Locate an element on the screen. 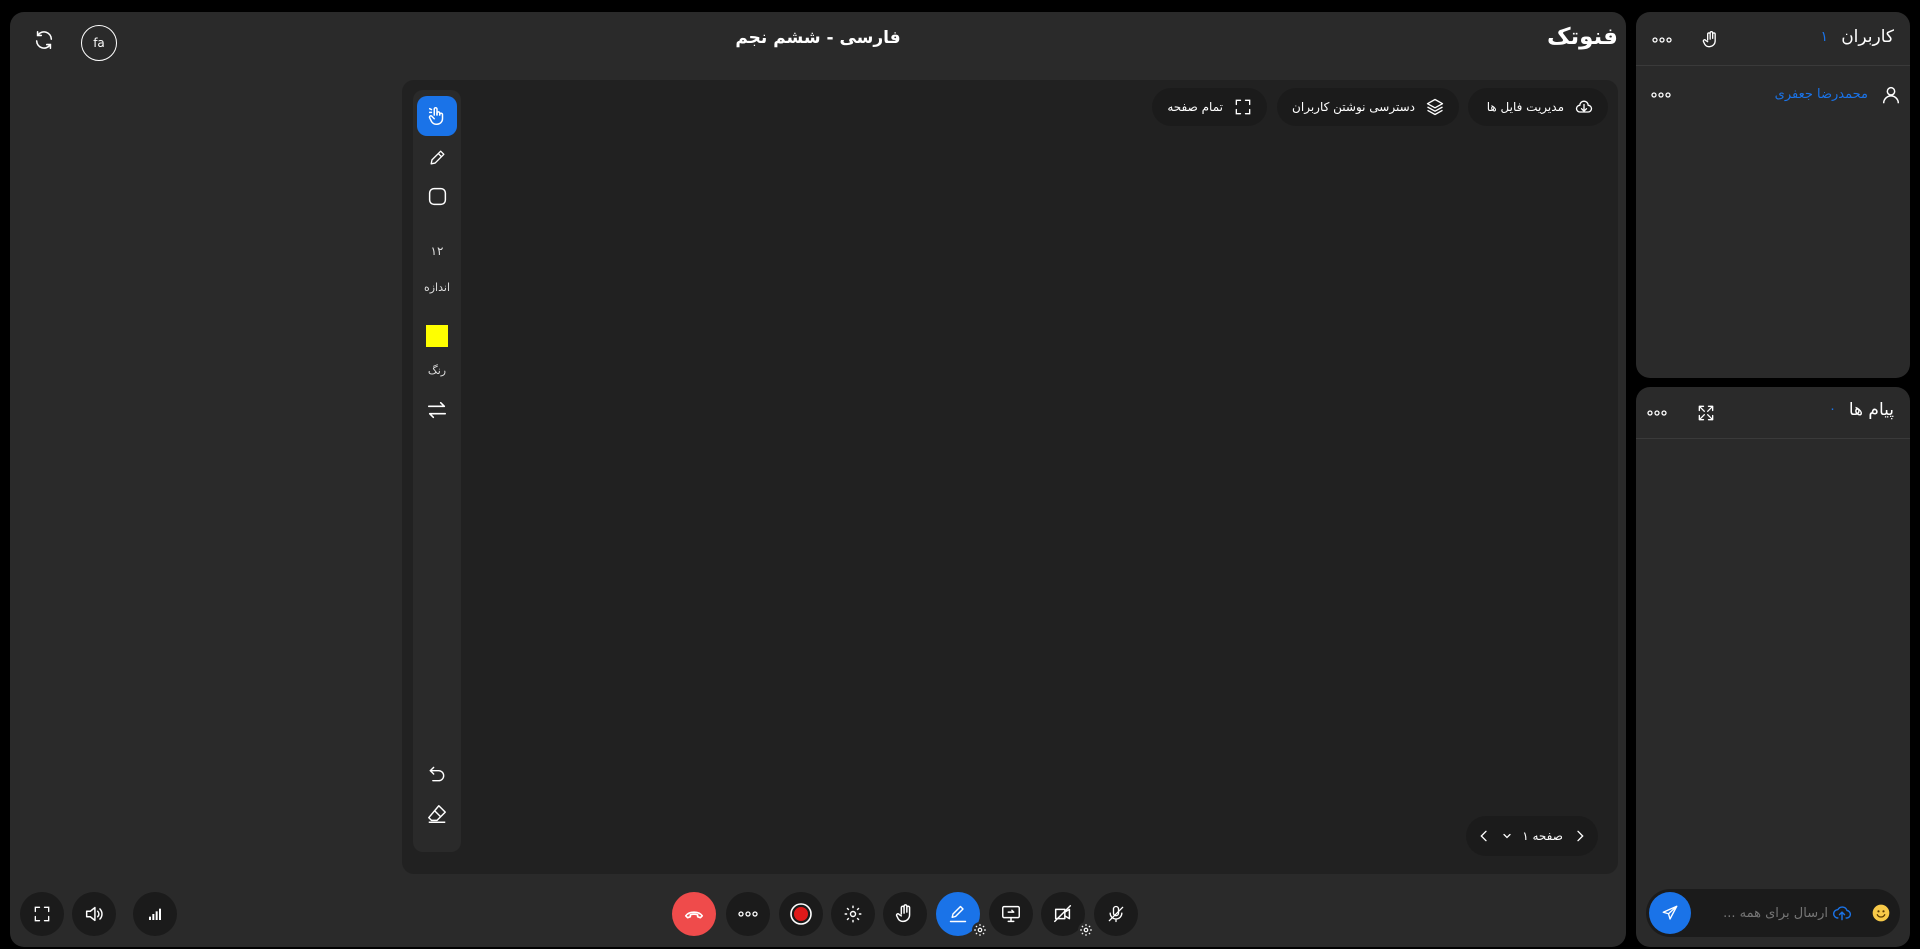 Image resolution: width=1920 pixels, height=949 pixels. connection-quality-button is located at coordinates (155, 914).